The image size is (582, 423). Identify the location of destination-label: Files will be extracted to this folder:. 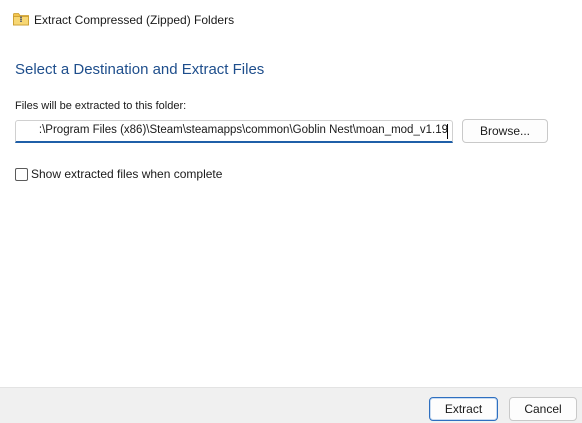
(101, 106).